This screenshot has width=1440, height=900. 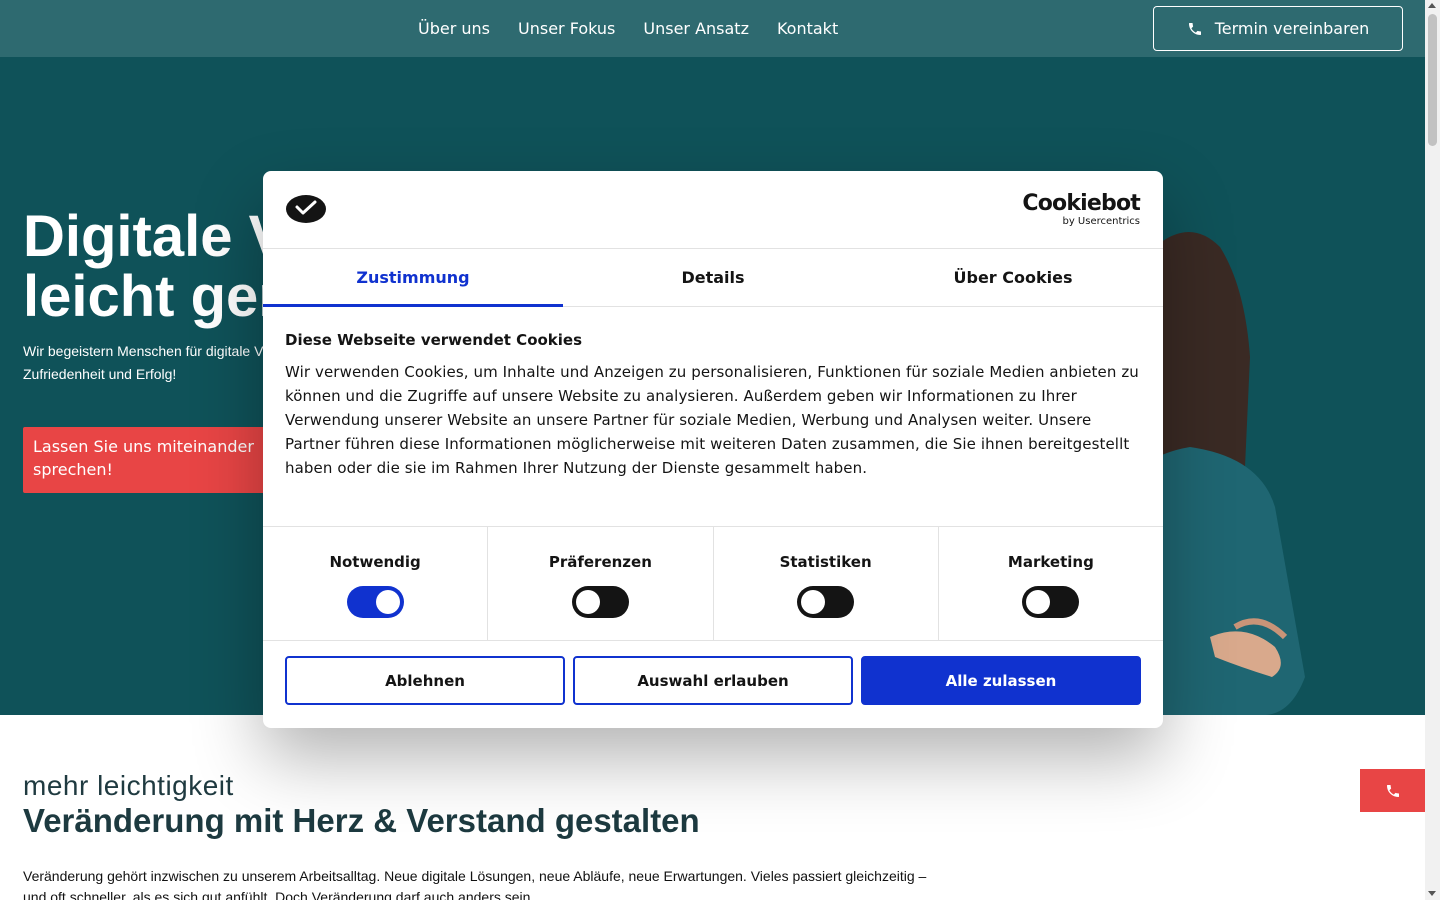 I want to click on cookiebot-brand: Cookiebot by Usercentrics, so click(x=1081, y=210).